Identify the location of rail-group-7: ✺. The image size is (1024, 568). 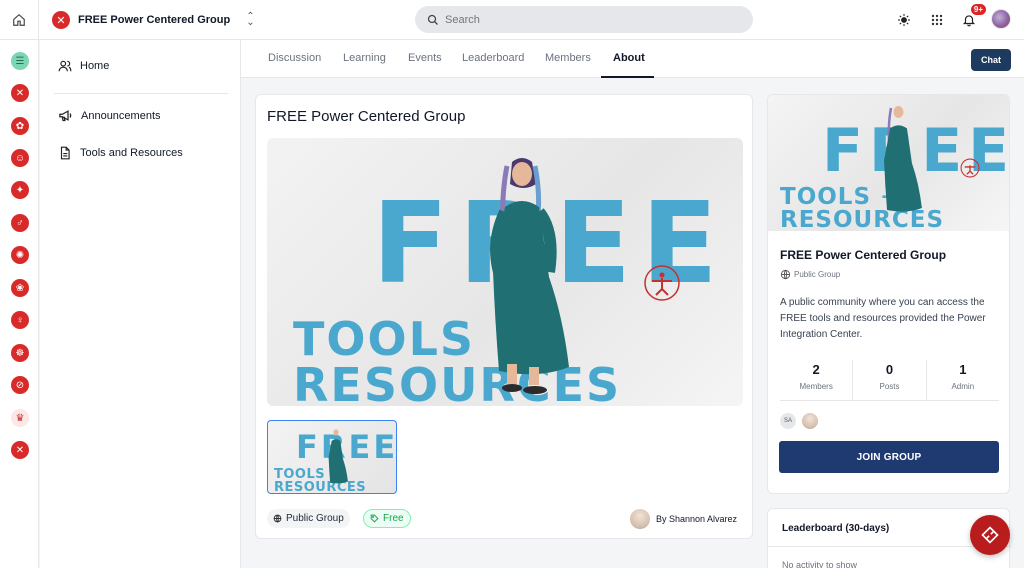
(20, 255).